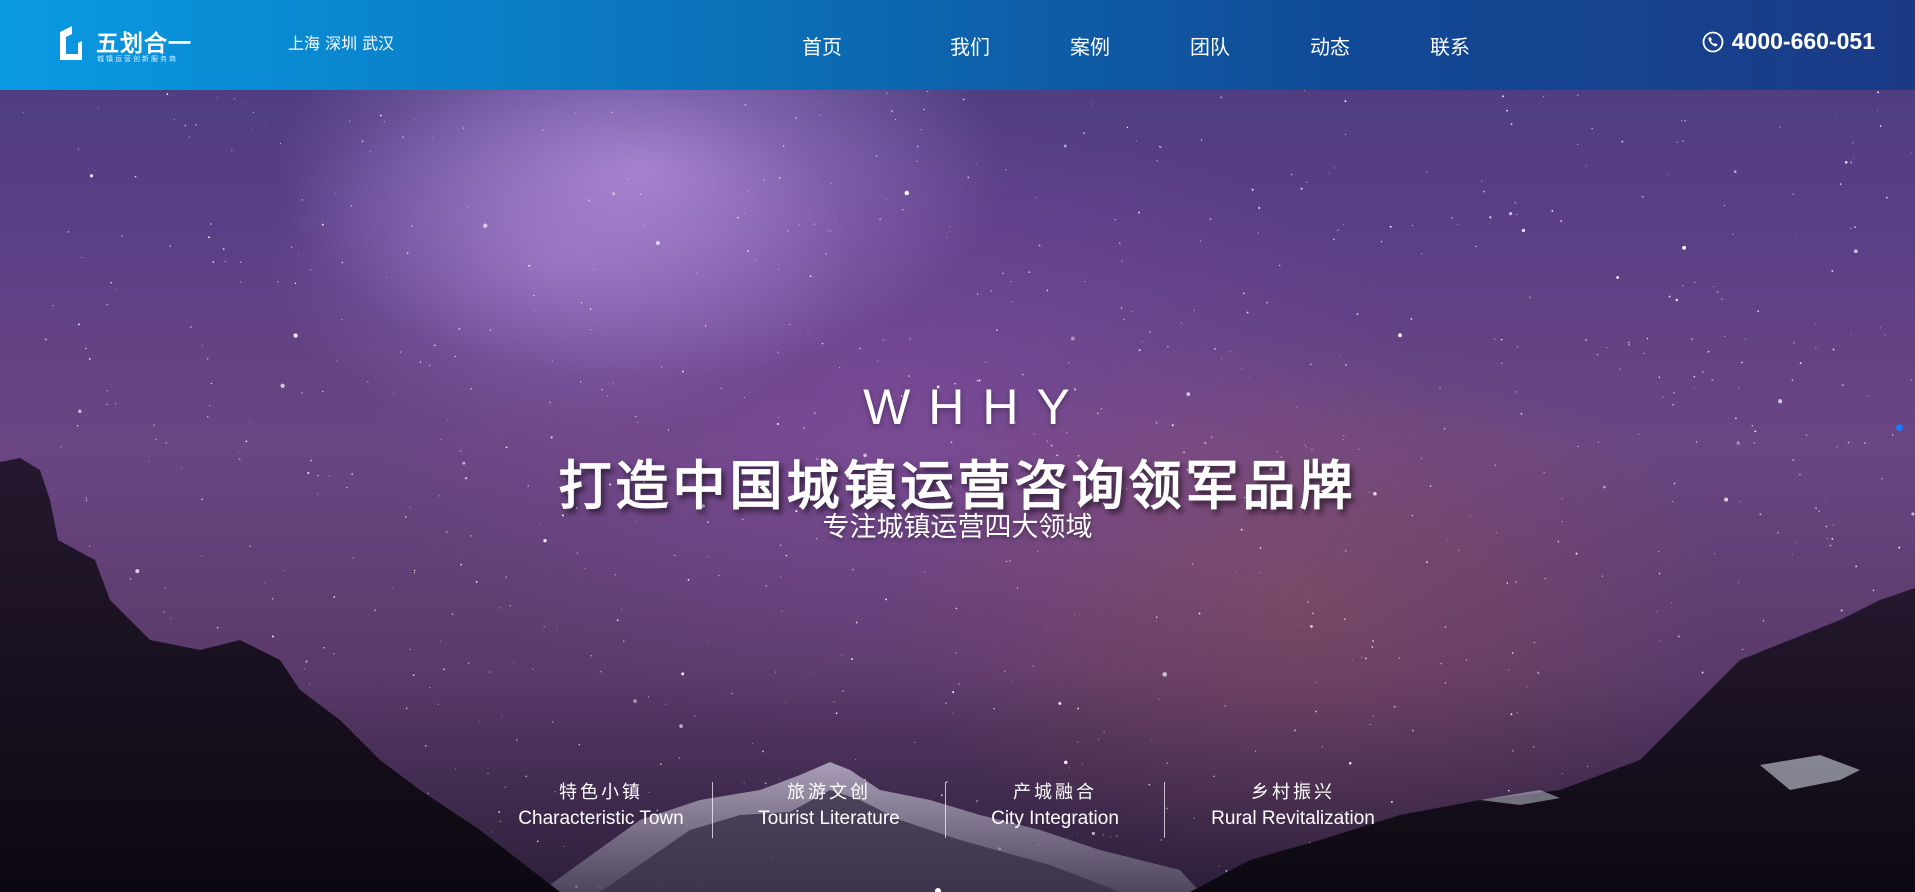  I want to click on main-nav: 首页 我们 案例 团队 动态 联系, so click(1150, 45).